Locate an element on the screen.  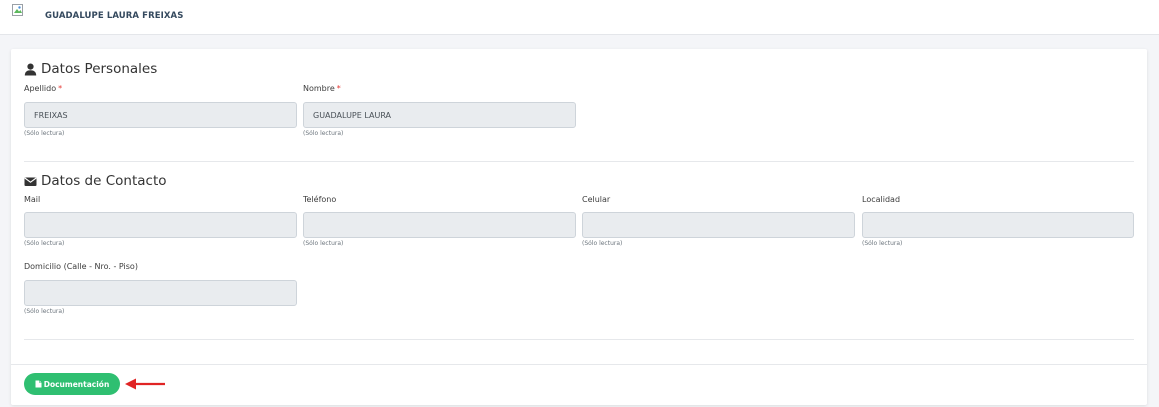
top-bar: GUADALUPE LAURA FREIXAS is located at coordinates (579, 17).